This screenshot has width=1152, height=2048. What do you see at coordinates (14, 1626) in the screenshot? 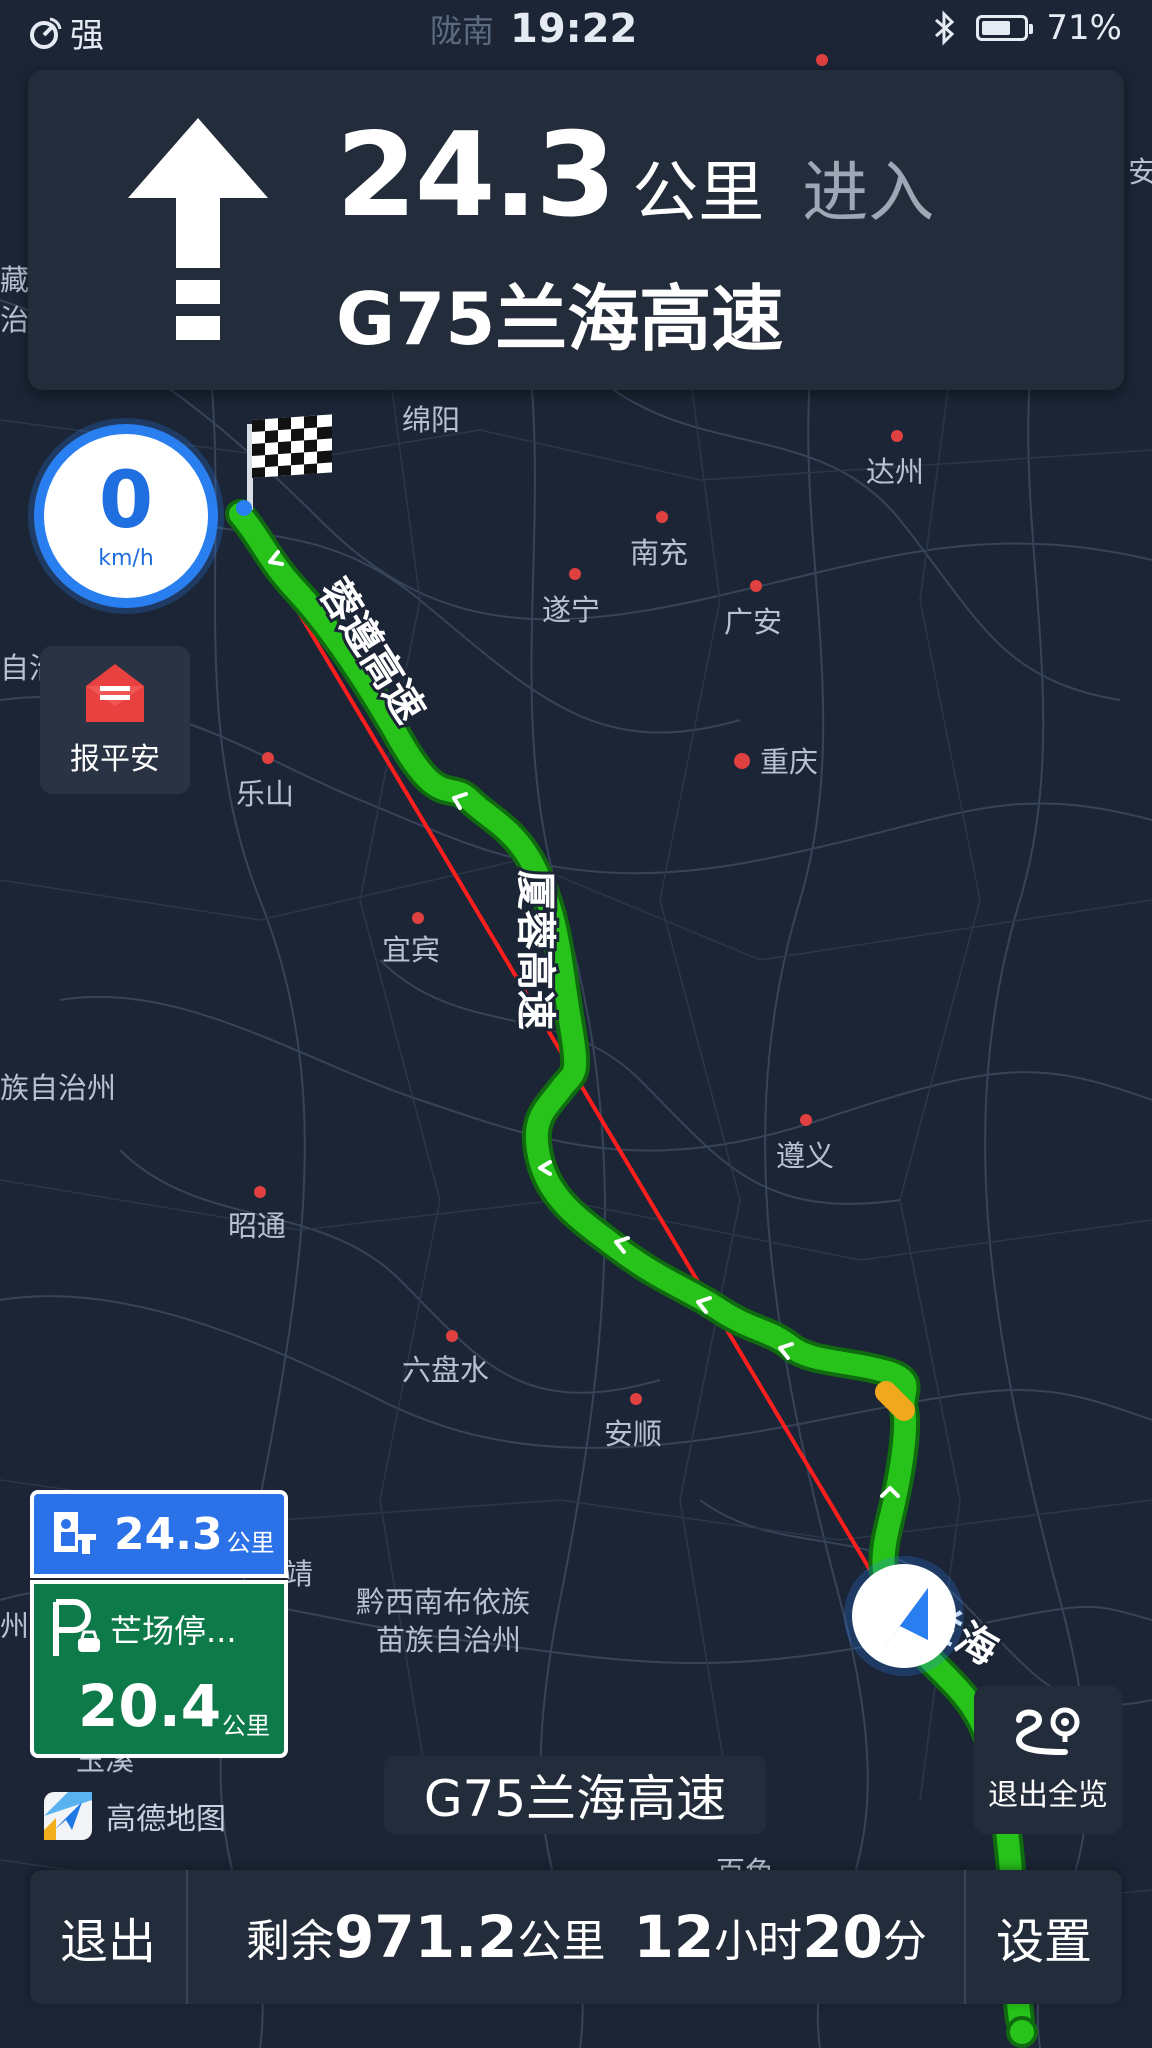
I see `region-zhou: 州` at bounding box center [14, 1626].